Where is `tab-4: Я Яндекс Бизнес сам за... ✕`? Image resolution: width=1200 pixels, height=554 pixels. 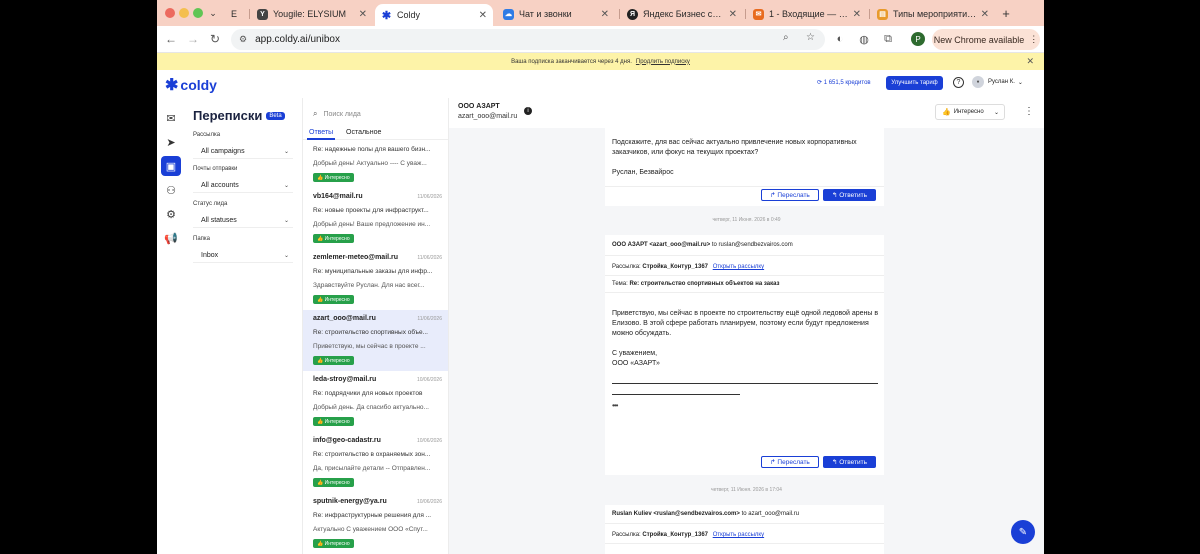
tab-4: Я Яндекс Бизнес сам за... ✕ is located at coordinates (682, 14).